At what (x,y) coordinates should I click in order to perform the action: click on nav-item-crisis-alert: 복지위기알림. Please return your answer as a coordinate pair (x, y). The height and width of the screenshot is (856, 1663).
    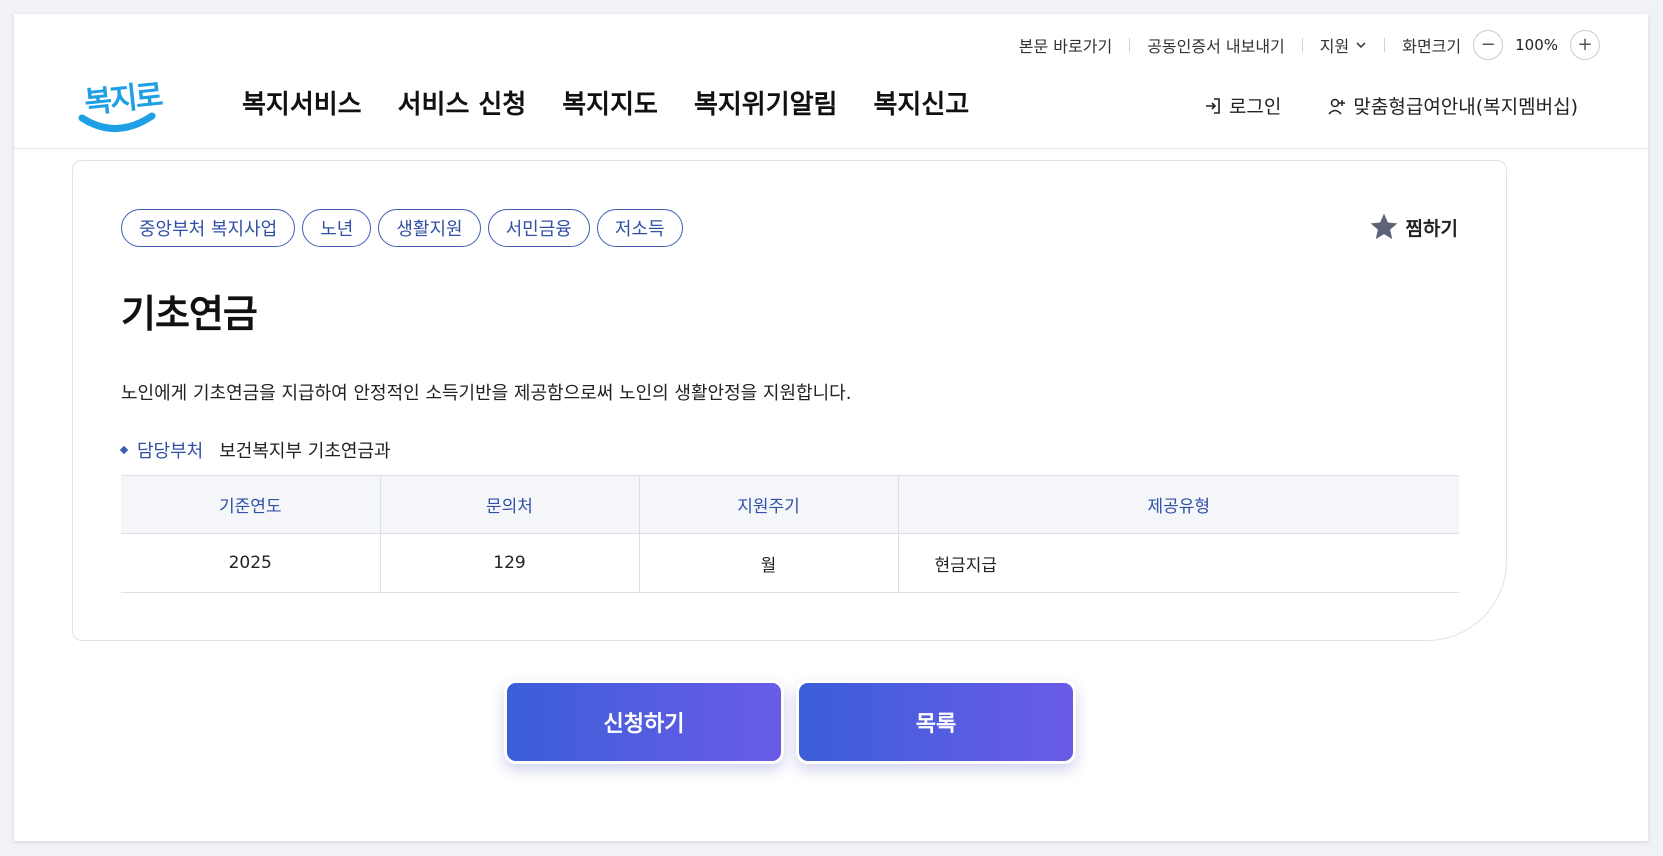
    Looking at the image, I should click on (766, 102).